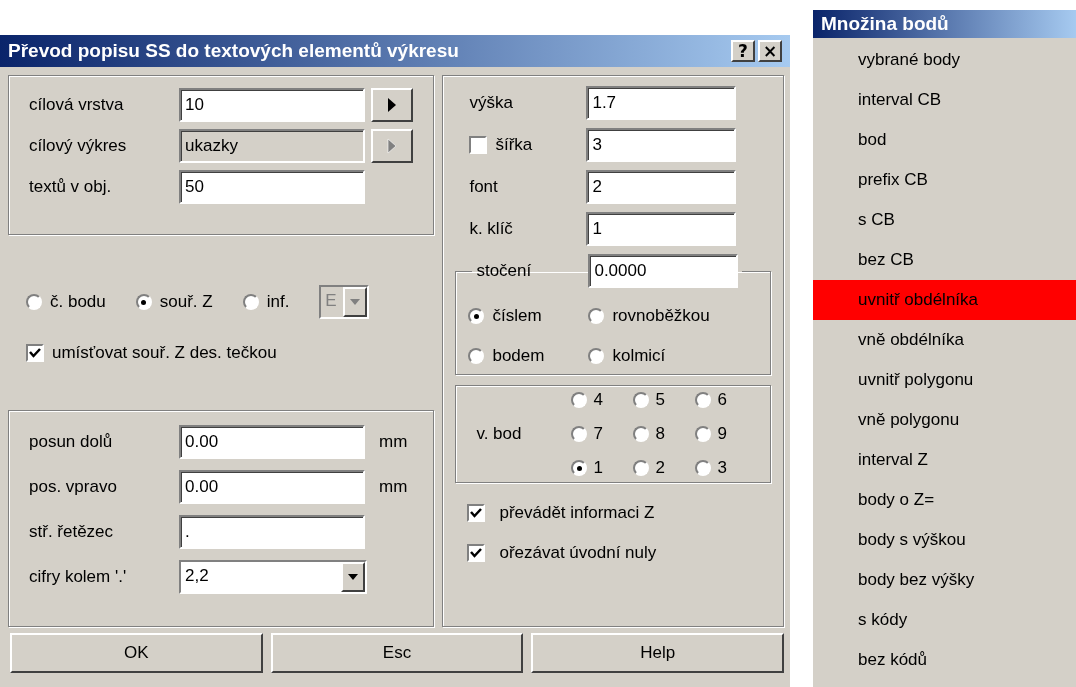  What do you see at coordinates (272, 187) in the screenshot?
I see `input-field: 50` at bounding box center [272, 187].